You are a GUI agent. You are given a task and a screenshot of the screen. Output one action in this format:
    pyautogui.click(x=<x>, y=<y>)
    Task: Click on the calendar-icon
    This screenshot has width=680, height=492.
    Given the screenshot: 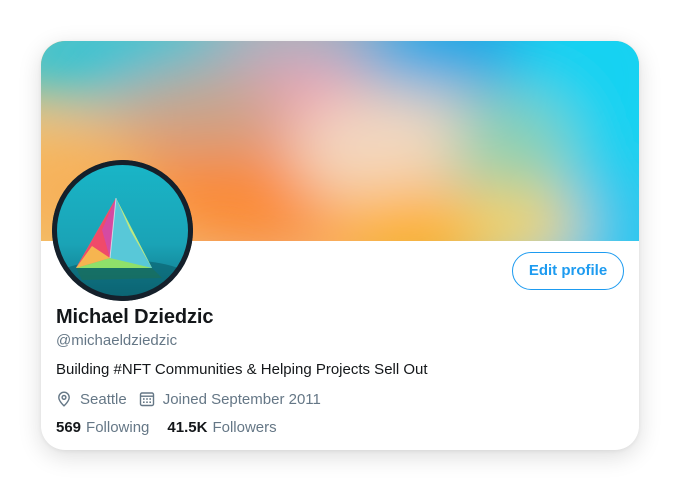 What is the action you would take?
    pyautogui.click(x=147, y=399)
    